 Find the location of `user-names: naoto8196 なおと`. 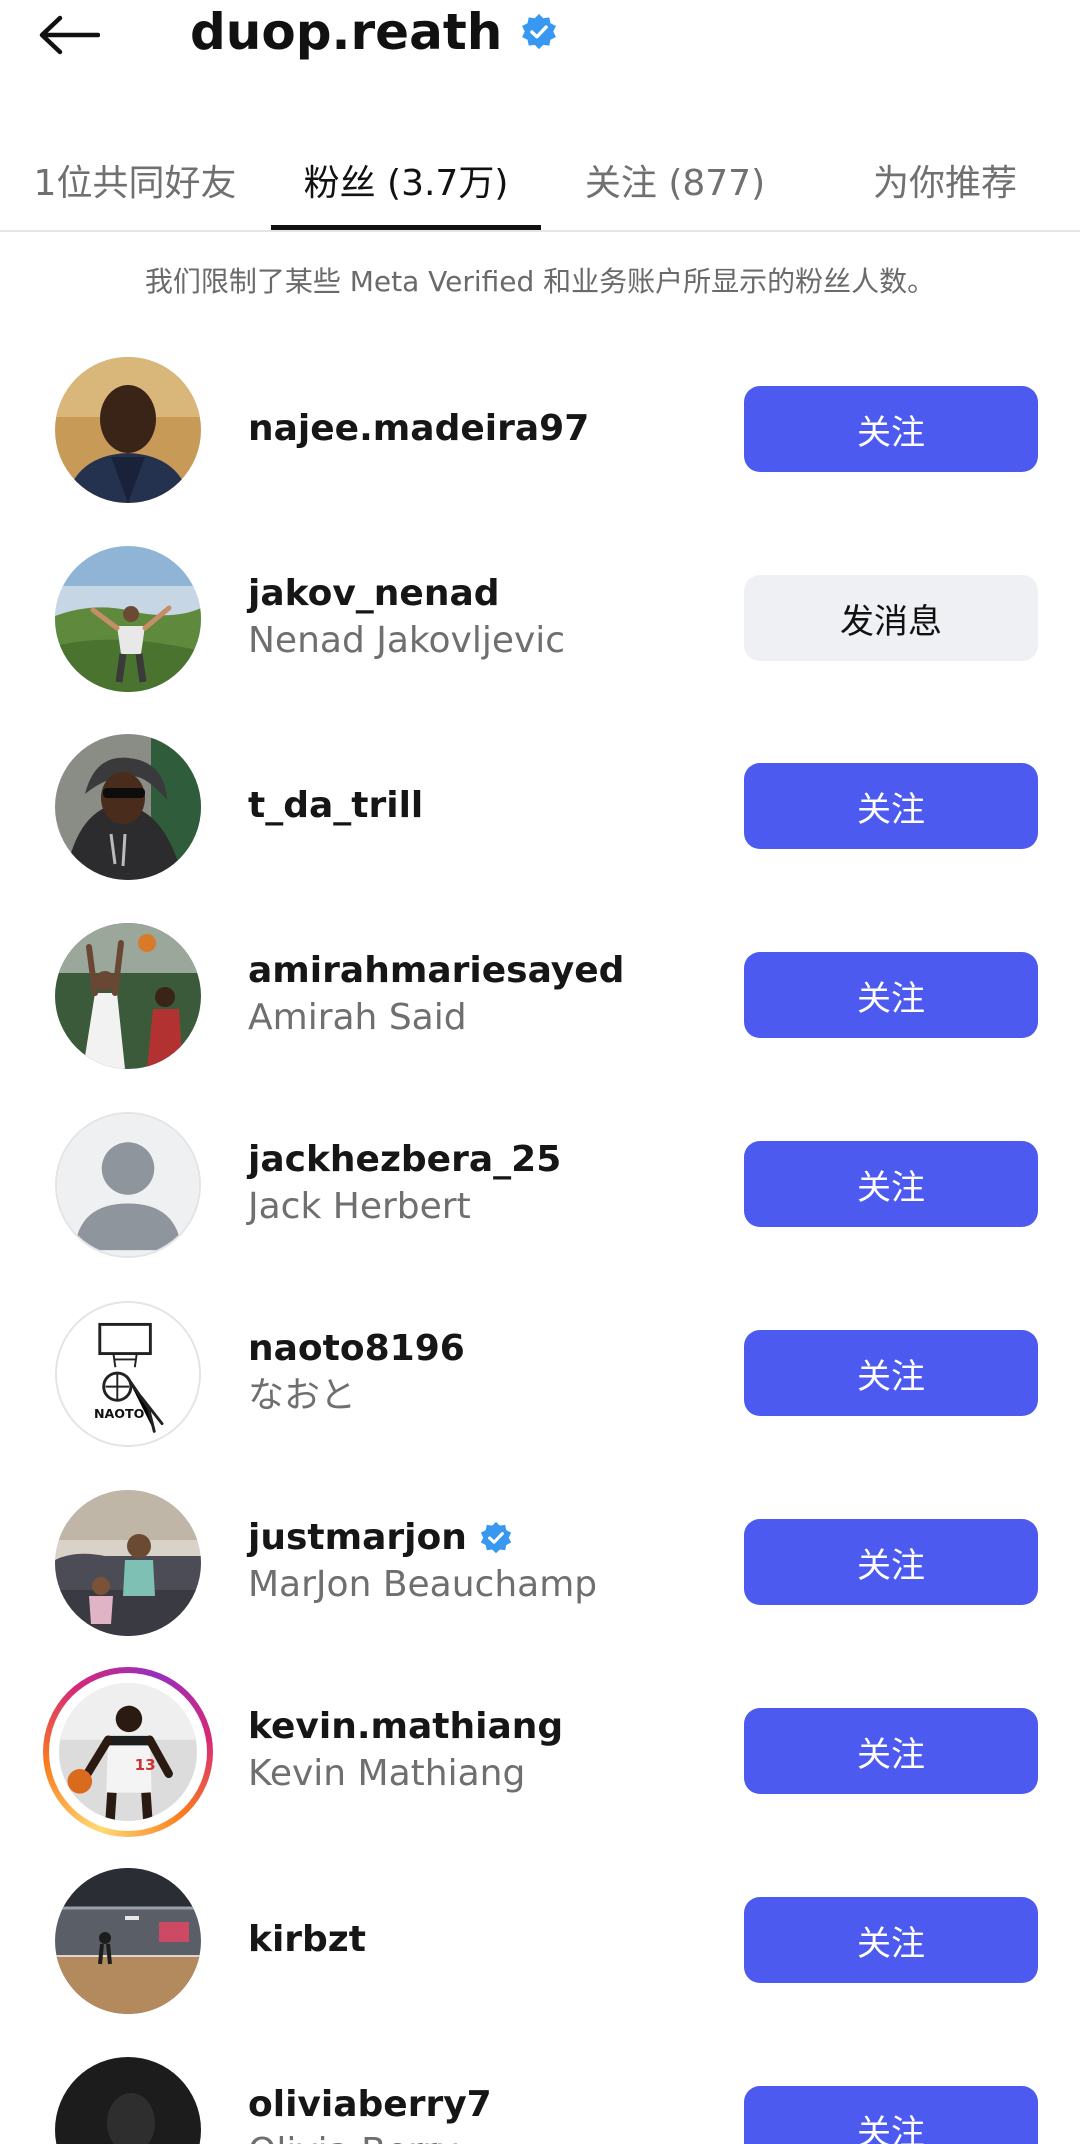

user-names: naoto8196 なおと is located at coordinates (488, 1373).